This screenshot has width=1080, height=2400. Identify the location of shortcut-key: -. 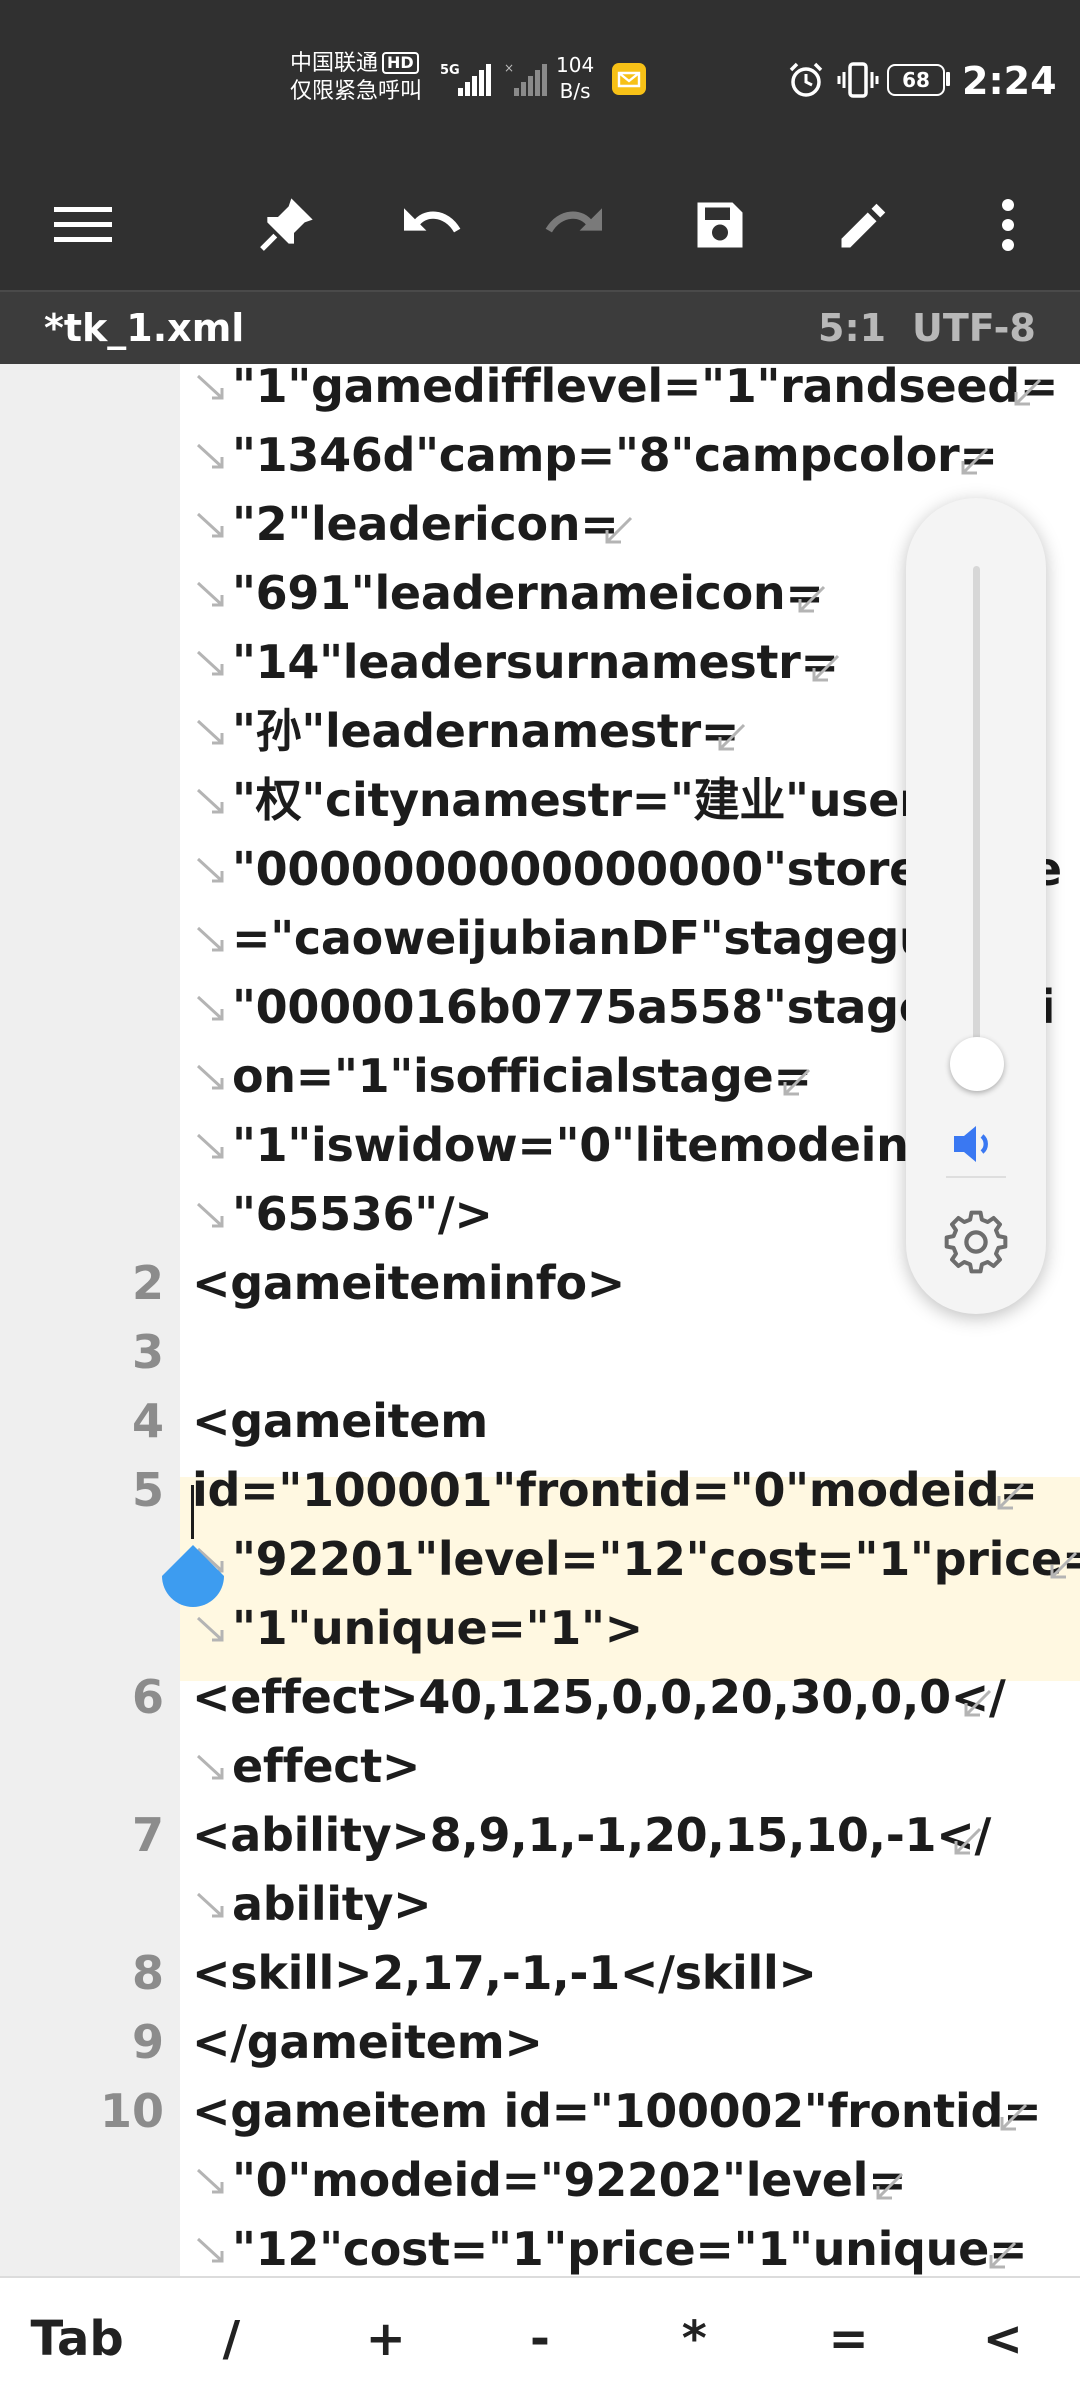
(540, 2339).